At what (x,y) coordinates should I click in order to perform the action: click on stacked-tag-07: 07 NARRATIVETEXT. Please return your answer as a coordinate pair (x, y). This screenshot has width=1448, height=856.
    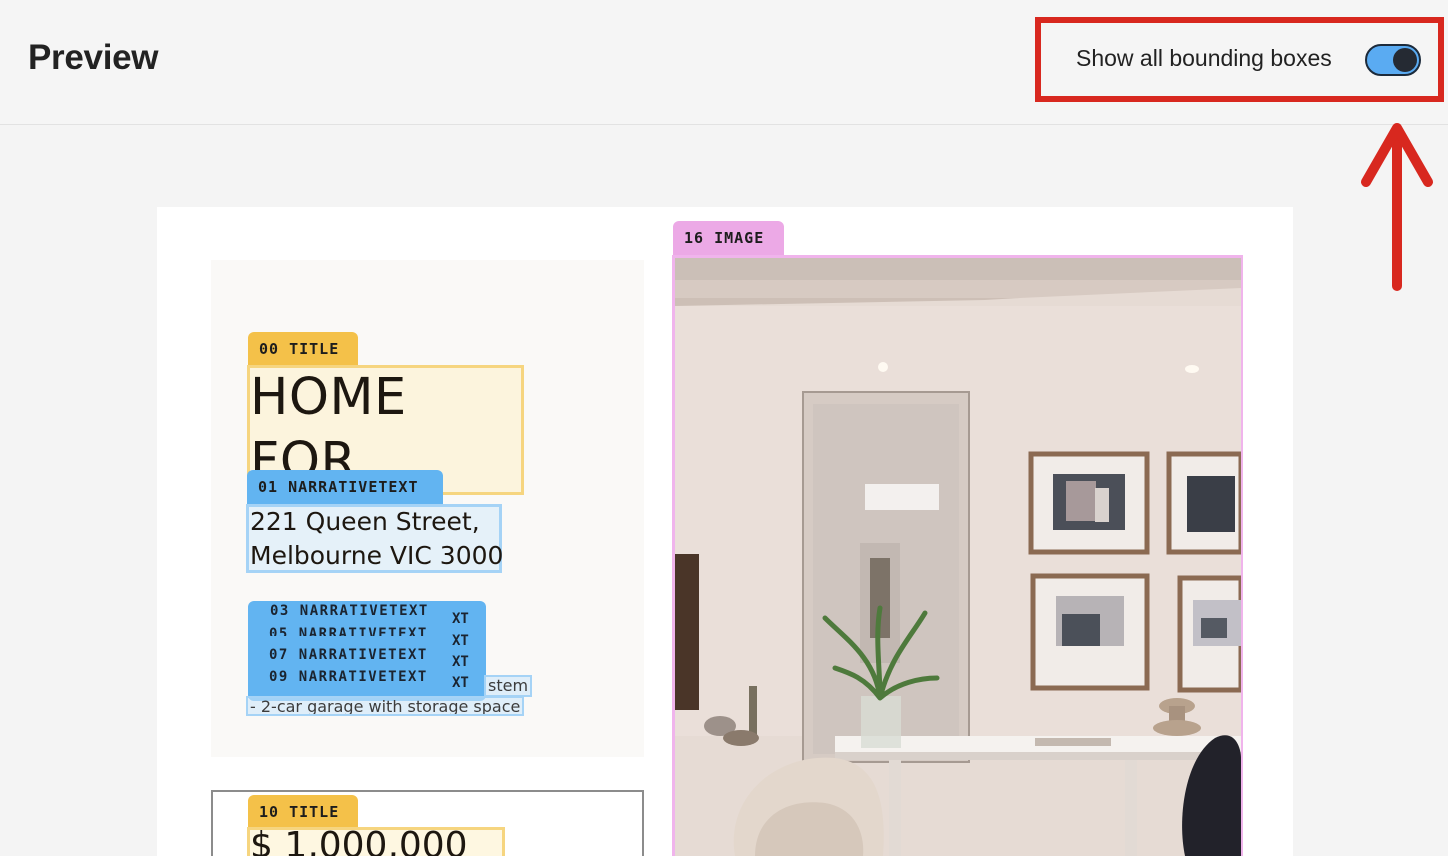
    Looking at the image, I should click on (348, 654).